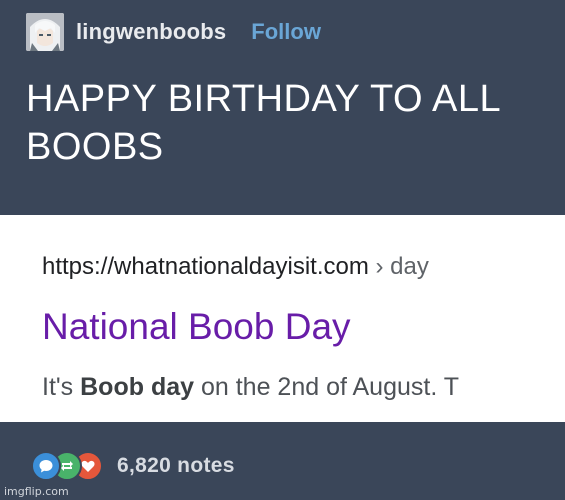 The height and width of the screenshot is (500, 565). What do you see at coordinates (286, 32) in the screenshot?
I see `follow-button: Follow` at bounding box center [286, 32].